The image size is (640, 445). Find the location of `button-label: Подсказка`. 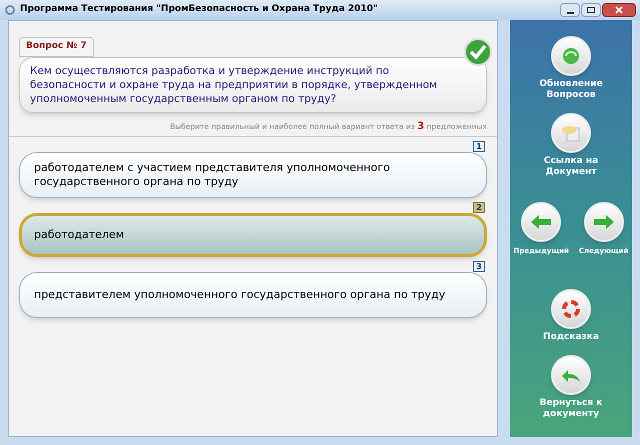

button-label: Подсказка is located at coordinates (571, 337).